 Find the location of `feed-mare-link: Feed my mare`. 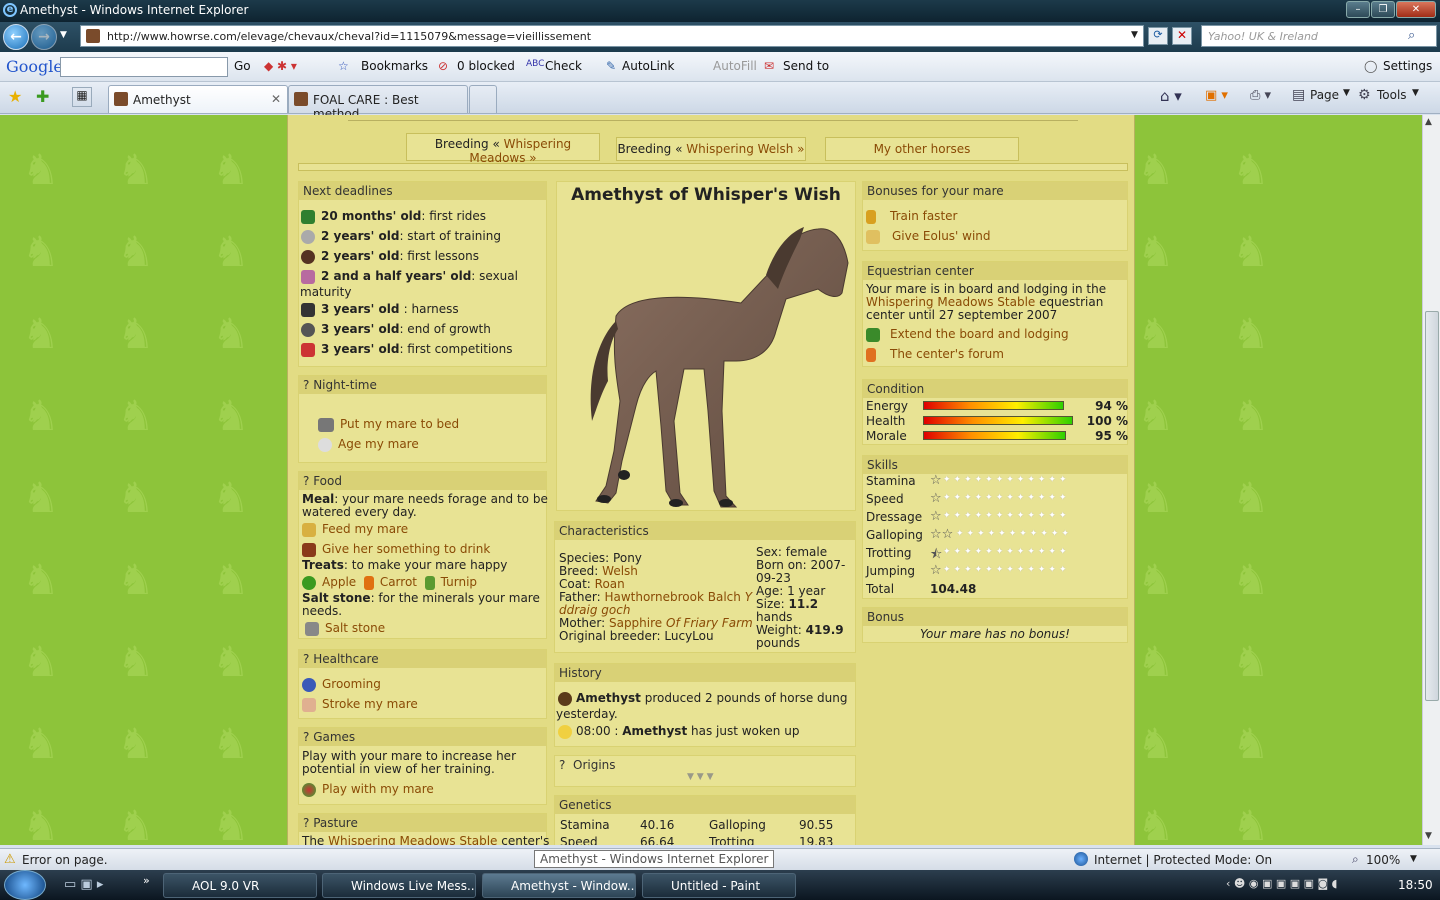

feed-mare-link: Feed my mare is located at coordinates (355, 529).